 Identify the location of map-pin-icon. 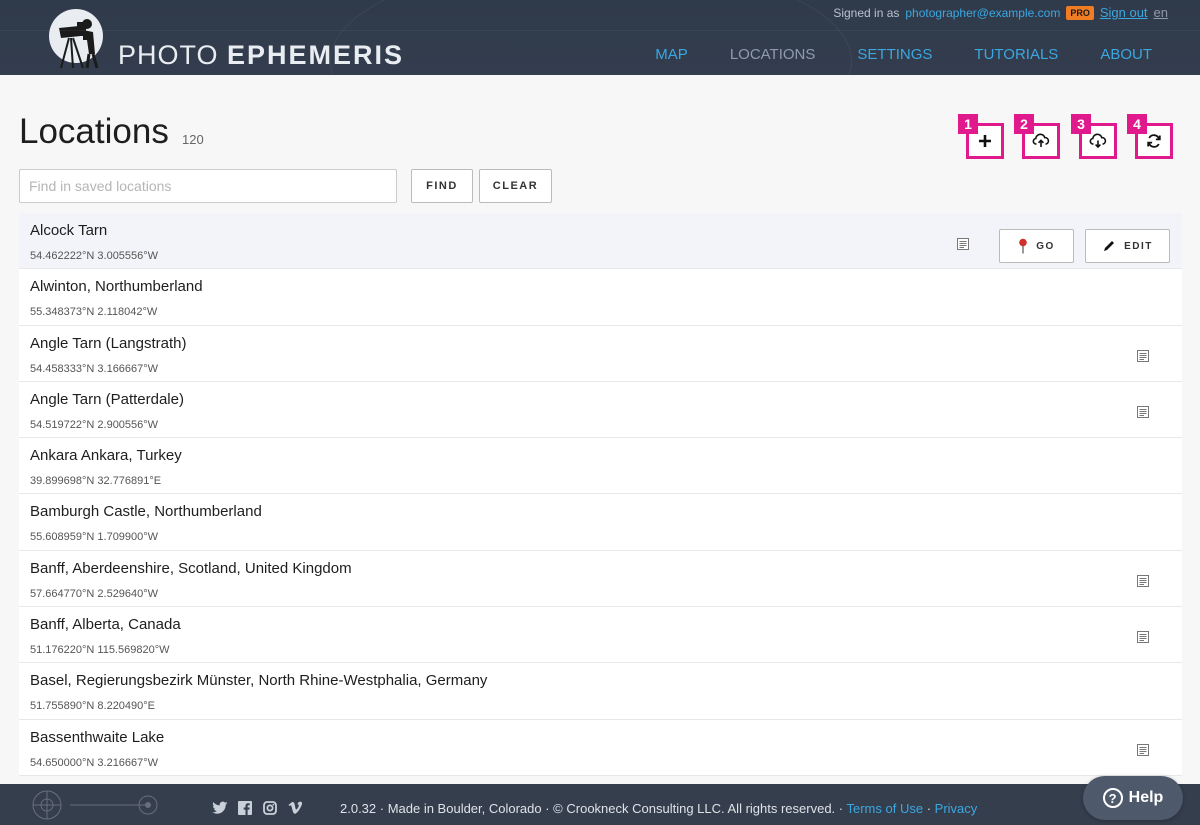
(1023, 246).